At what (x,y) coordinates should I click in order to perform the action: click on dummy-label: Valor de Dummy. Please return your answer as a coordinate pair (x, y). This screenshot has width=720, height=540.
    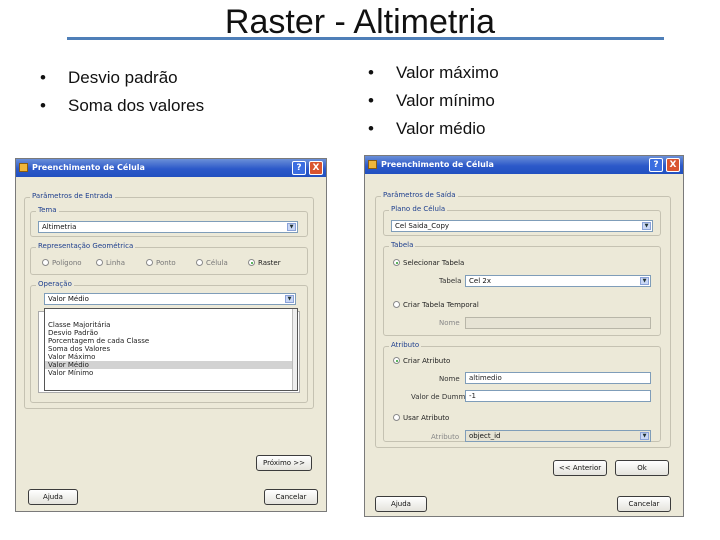
    Looking at the image, I should click on (440, 397).